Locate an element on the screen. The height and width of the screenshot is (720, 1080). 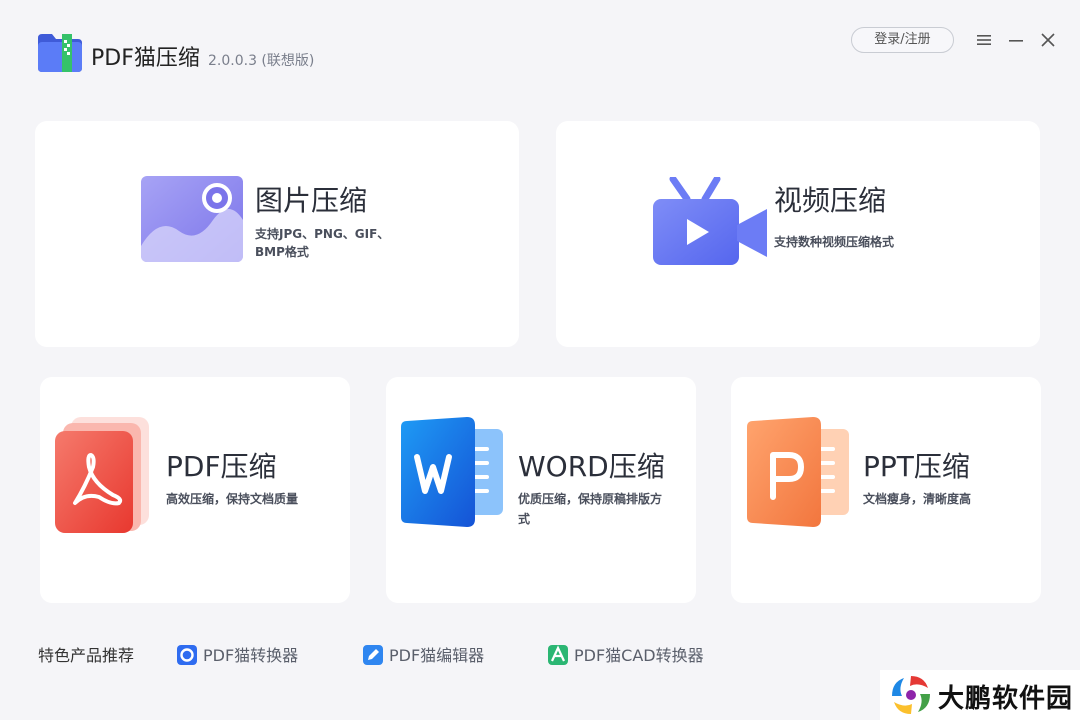
card-pdf-desc: 高效压缩，保持文档质量 is located at coordinates (232, 499).